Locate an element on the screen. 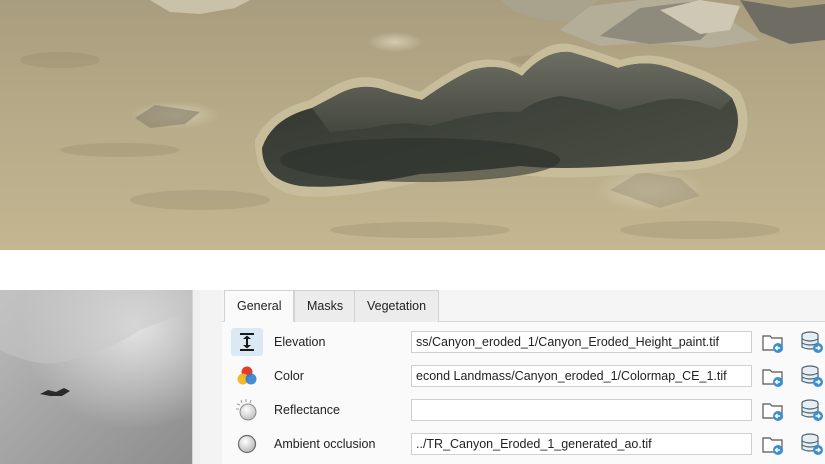 Image resolution: width=825 pixels, height=464 pixels. viewport-gap is located at coordinates (412, 270).